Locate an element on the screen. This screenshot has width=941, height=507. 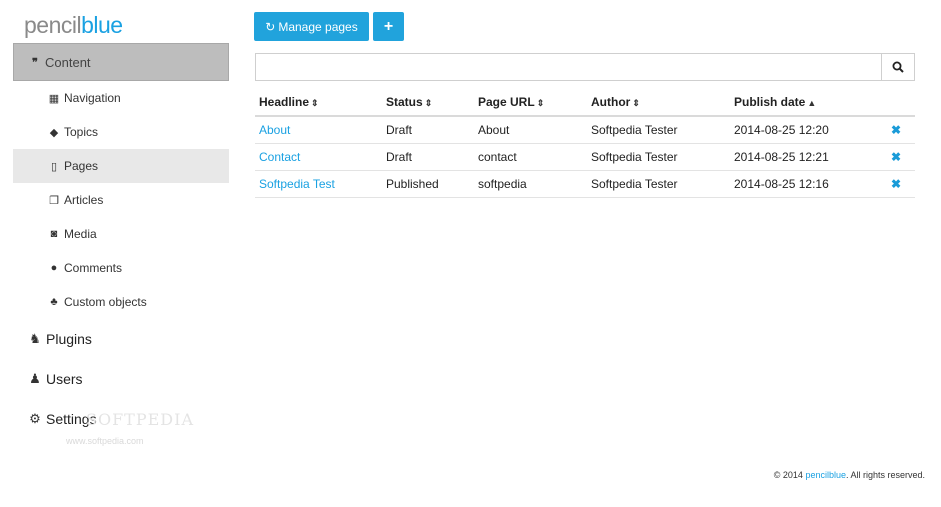
column-header-label: Author is located at coordinates (611, 102).